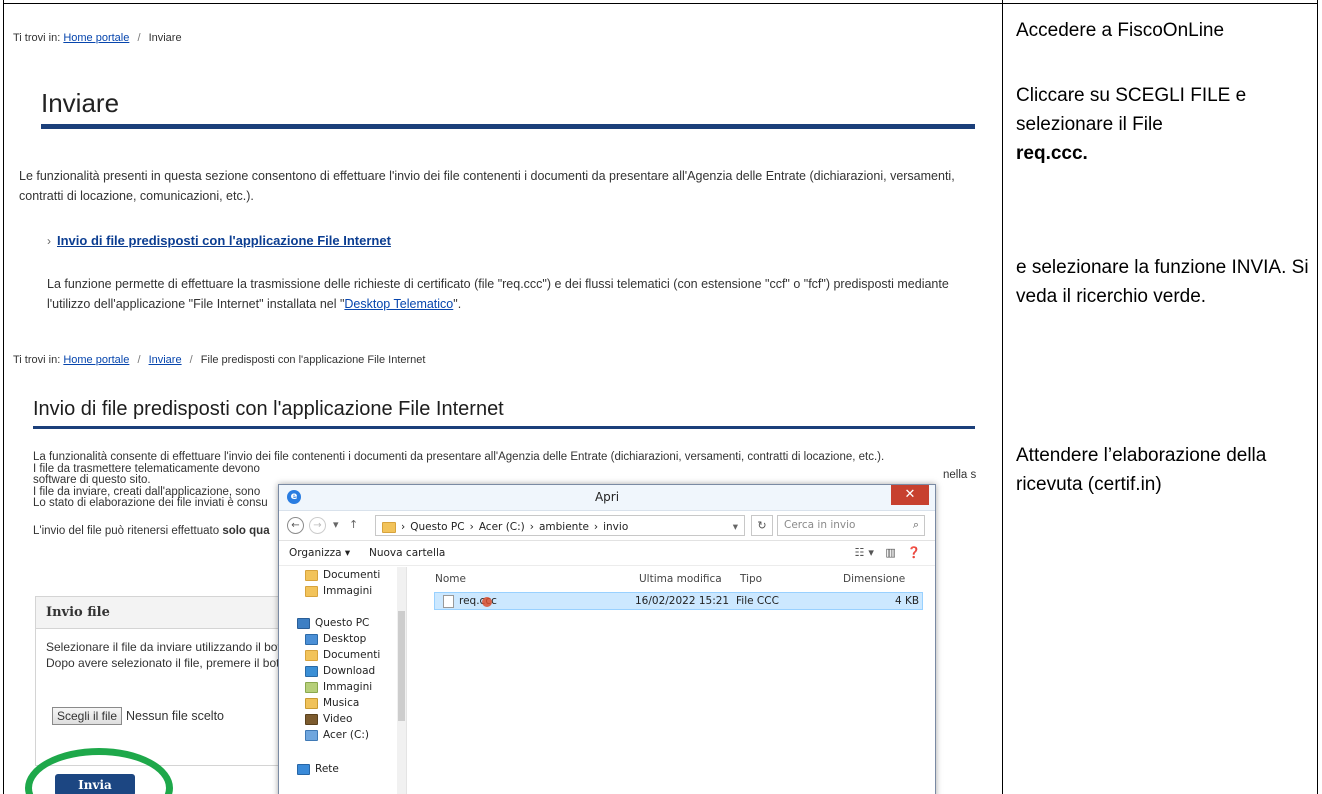  I want to click on recent-dropdown-icon: ▾, so click(336, 524).